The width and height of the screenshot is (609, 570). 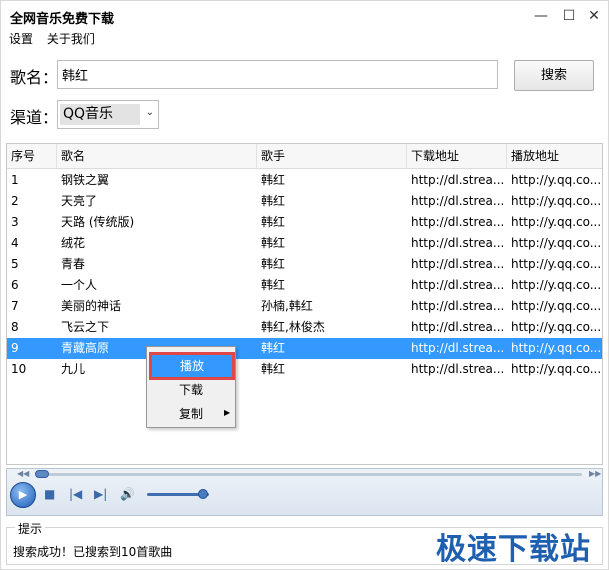 I want to click on submenu-arrow-icon: ▶, so click(x=227, y=412).